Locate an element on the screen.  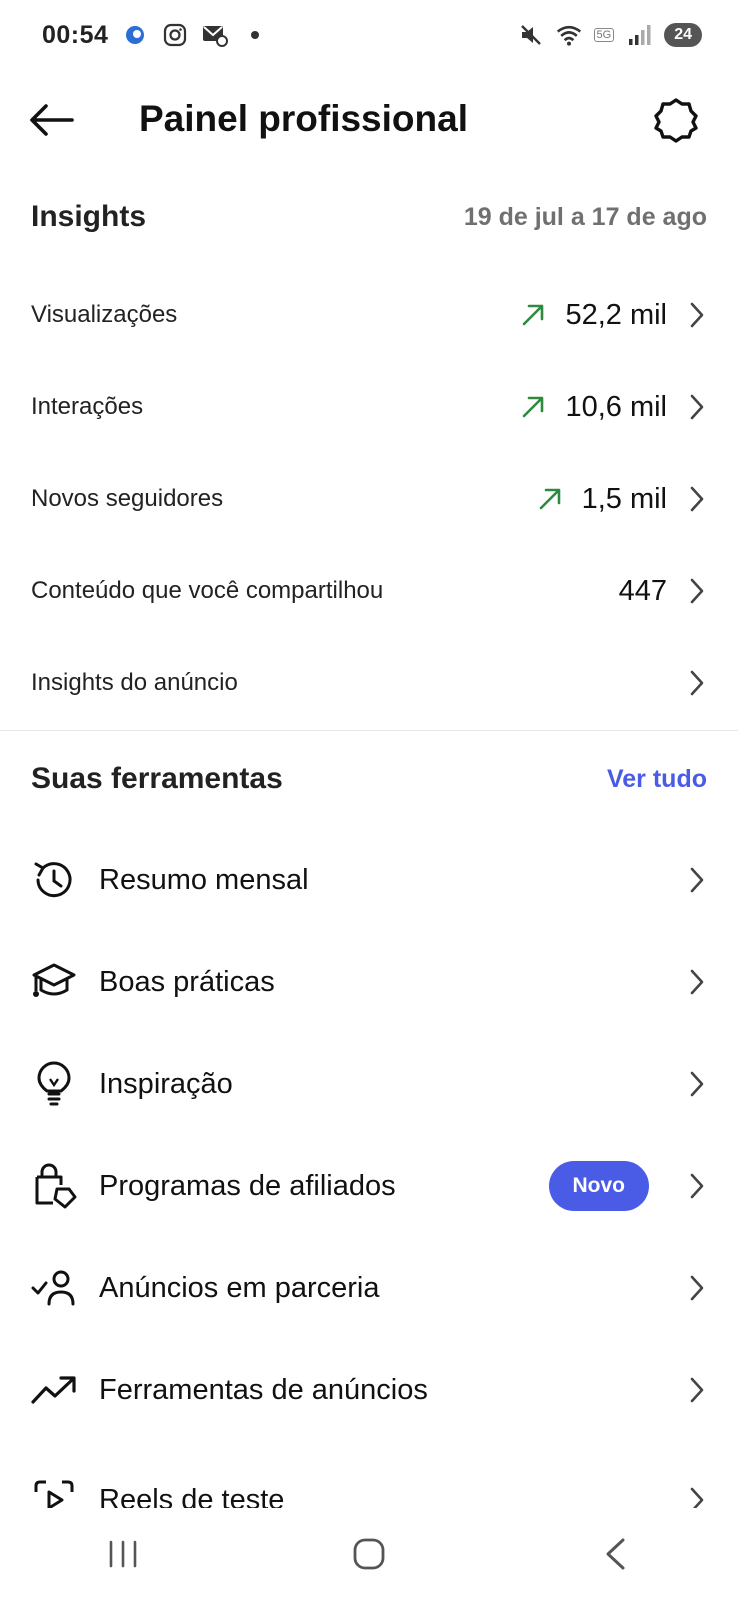
home-button is located at coordinates (369, 1554).